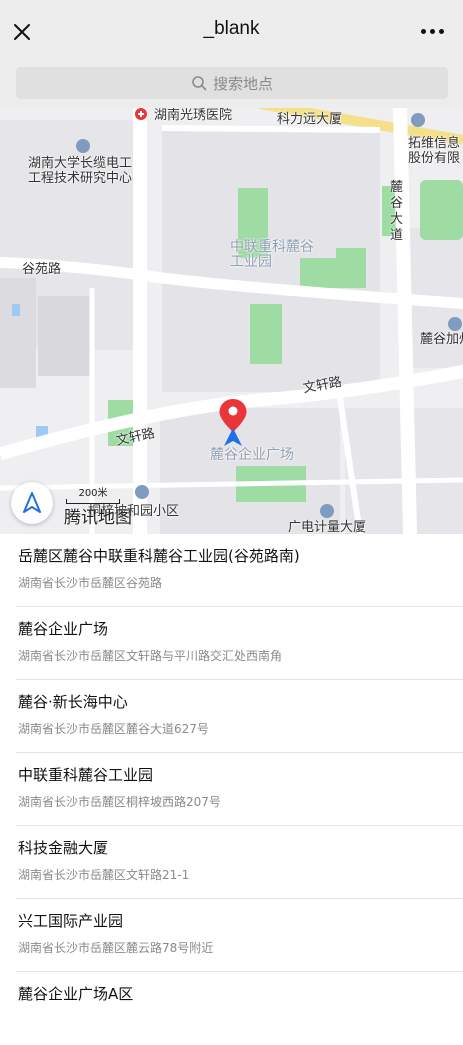 This screenshot has width=463, height=1045. I want to click on map-label-enterprise-plaza: 麓谷企业广场, so click(252, 455).